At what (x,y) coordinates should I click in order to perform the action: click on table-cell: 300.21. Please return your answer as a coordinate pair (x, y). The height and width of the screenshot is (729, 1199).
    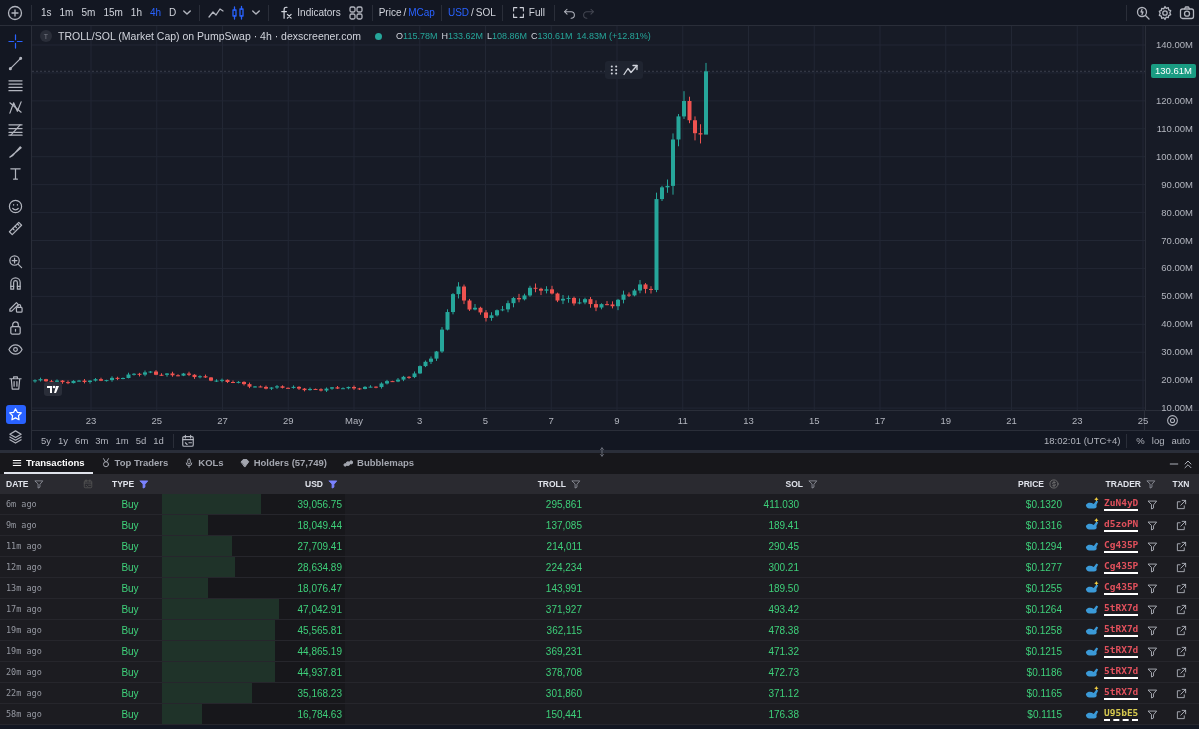
    Looking at the image, I should click on (783, 567).